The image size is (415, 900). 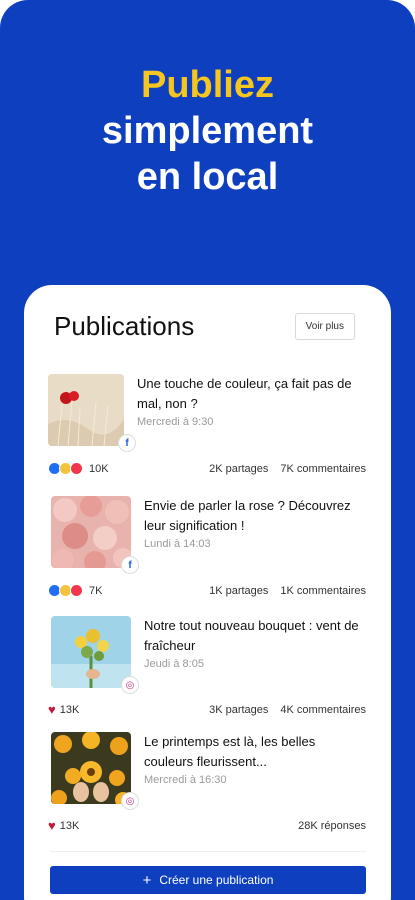 What do you see at coordinates (324, 326) in the screenshot?
I see `see-more-button: Voir plus` at bounding box center [324, 326].